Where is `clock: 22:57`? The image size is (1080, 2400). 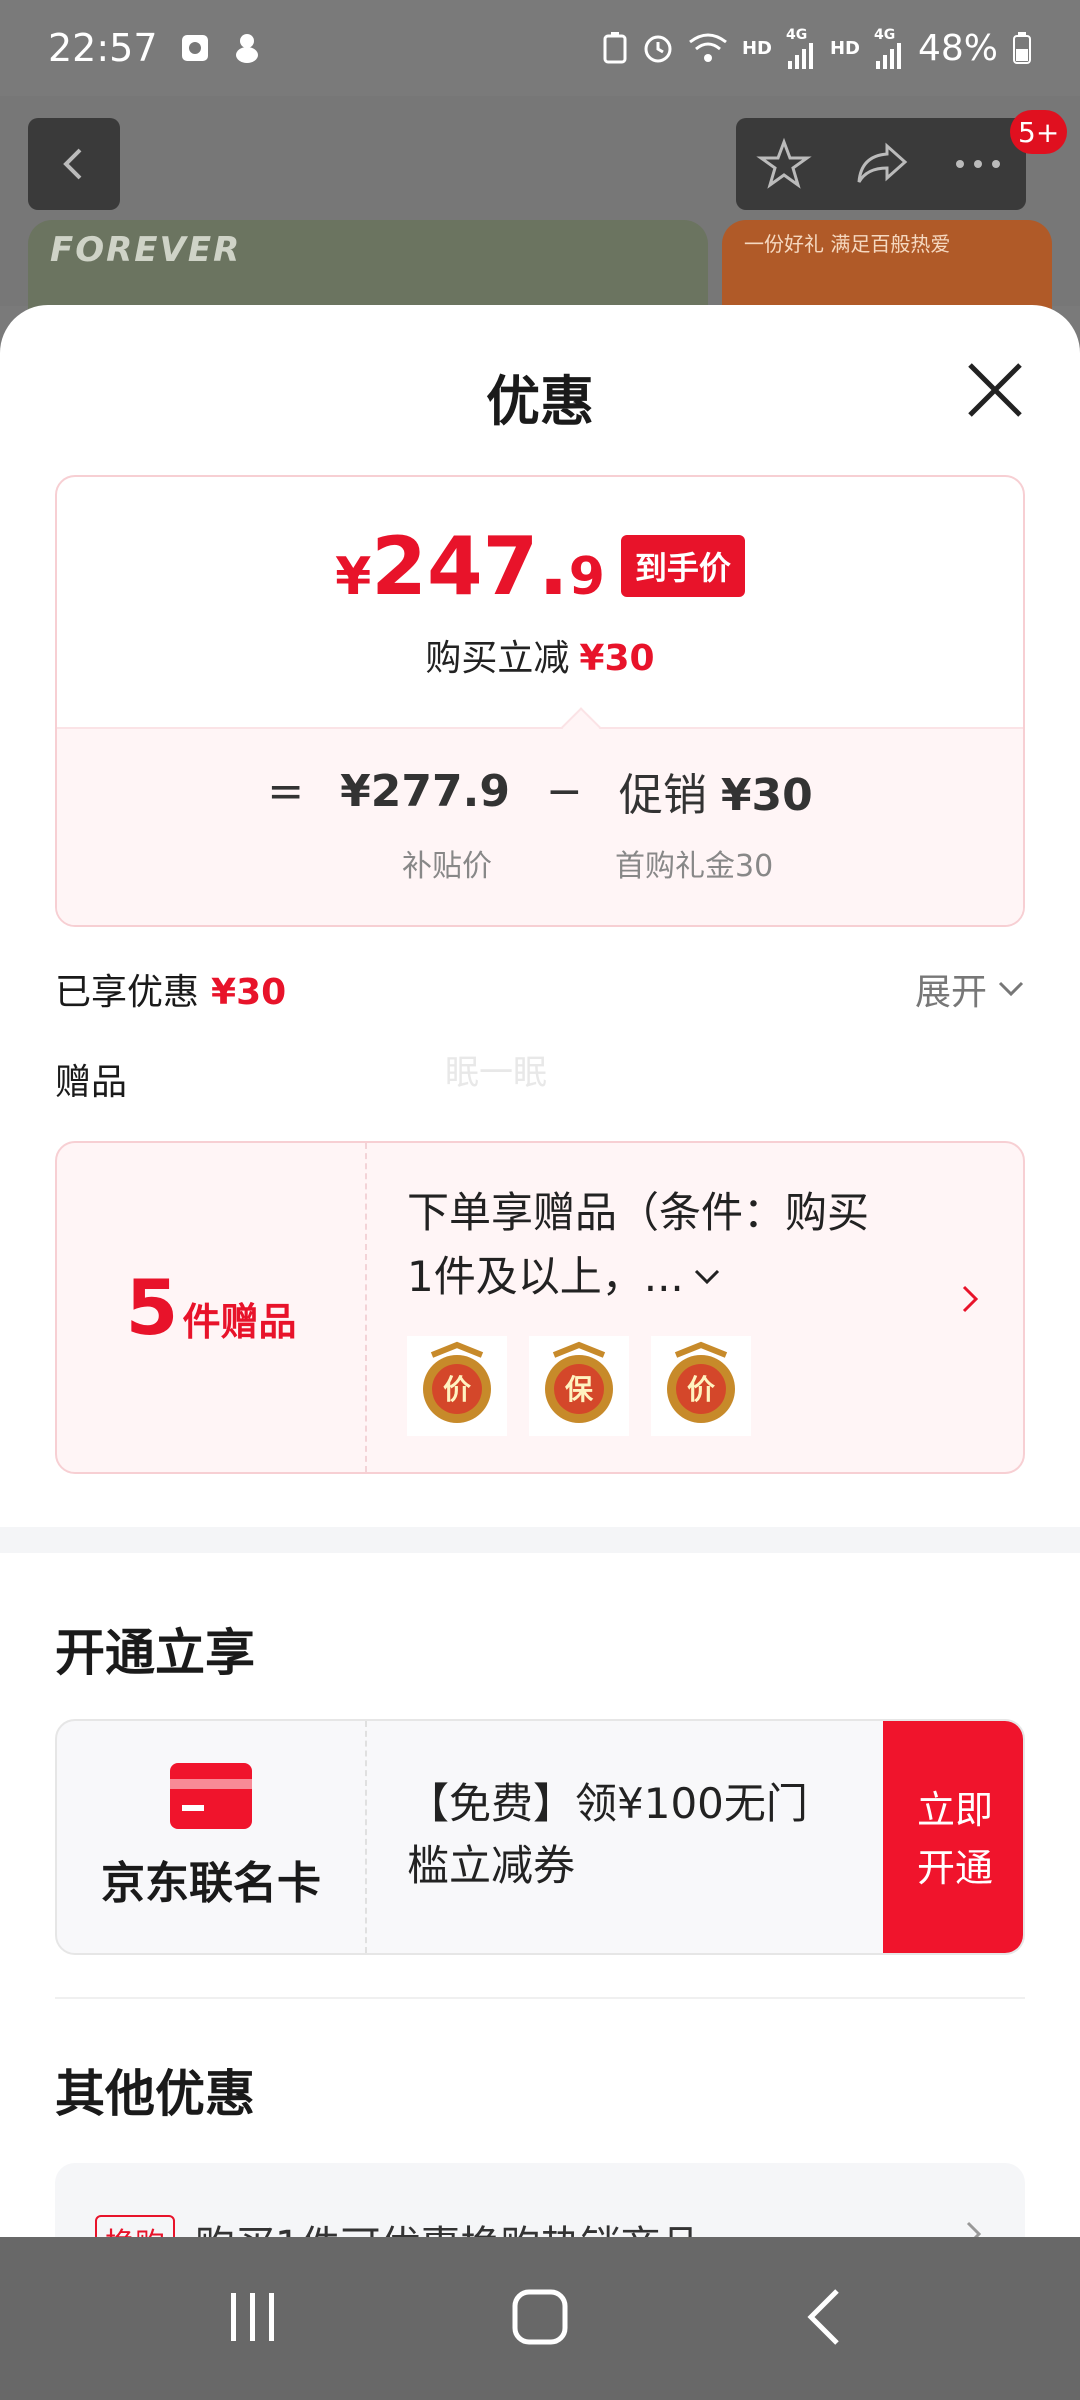 clock: 22:57 is located at coordinates (103, 48).